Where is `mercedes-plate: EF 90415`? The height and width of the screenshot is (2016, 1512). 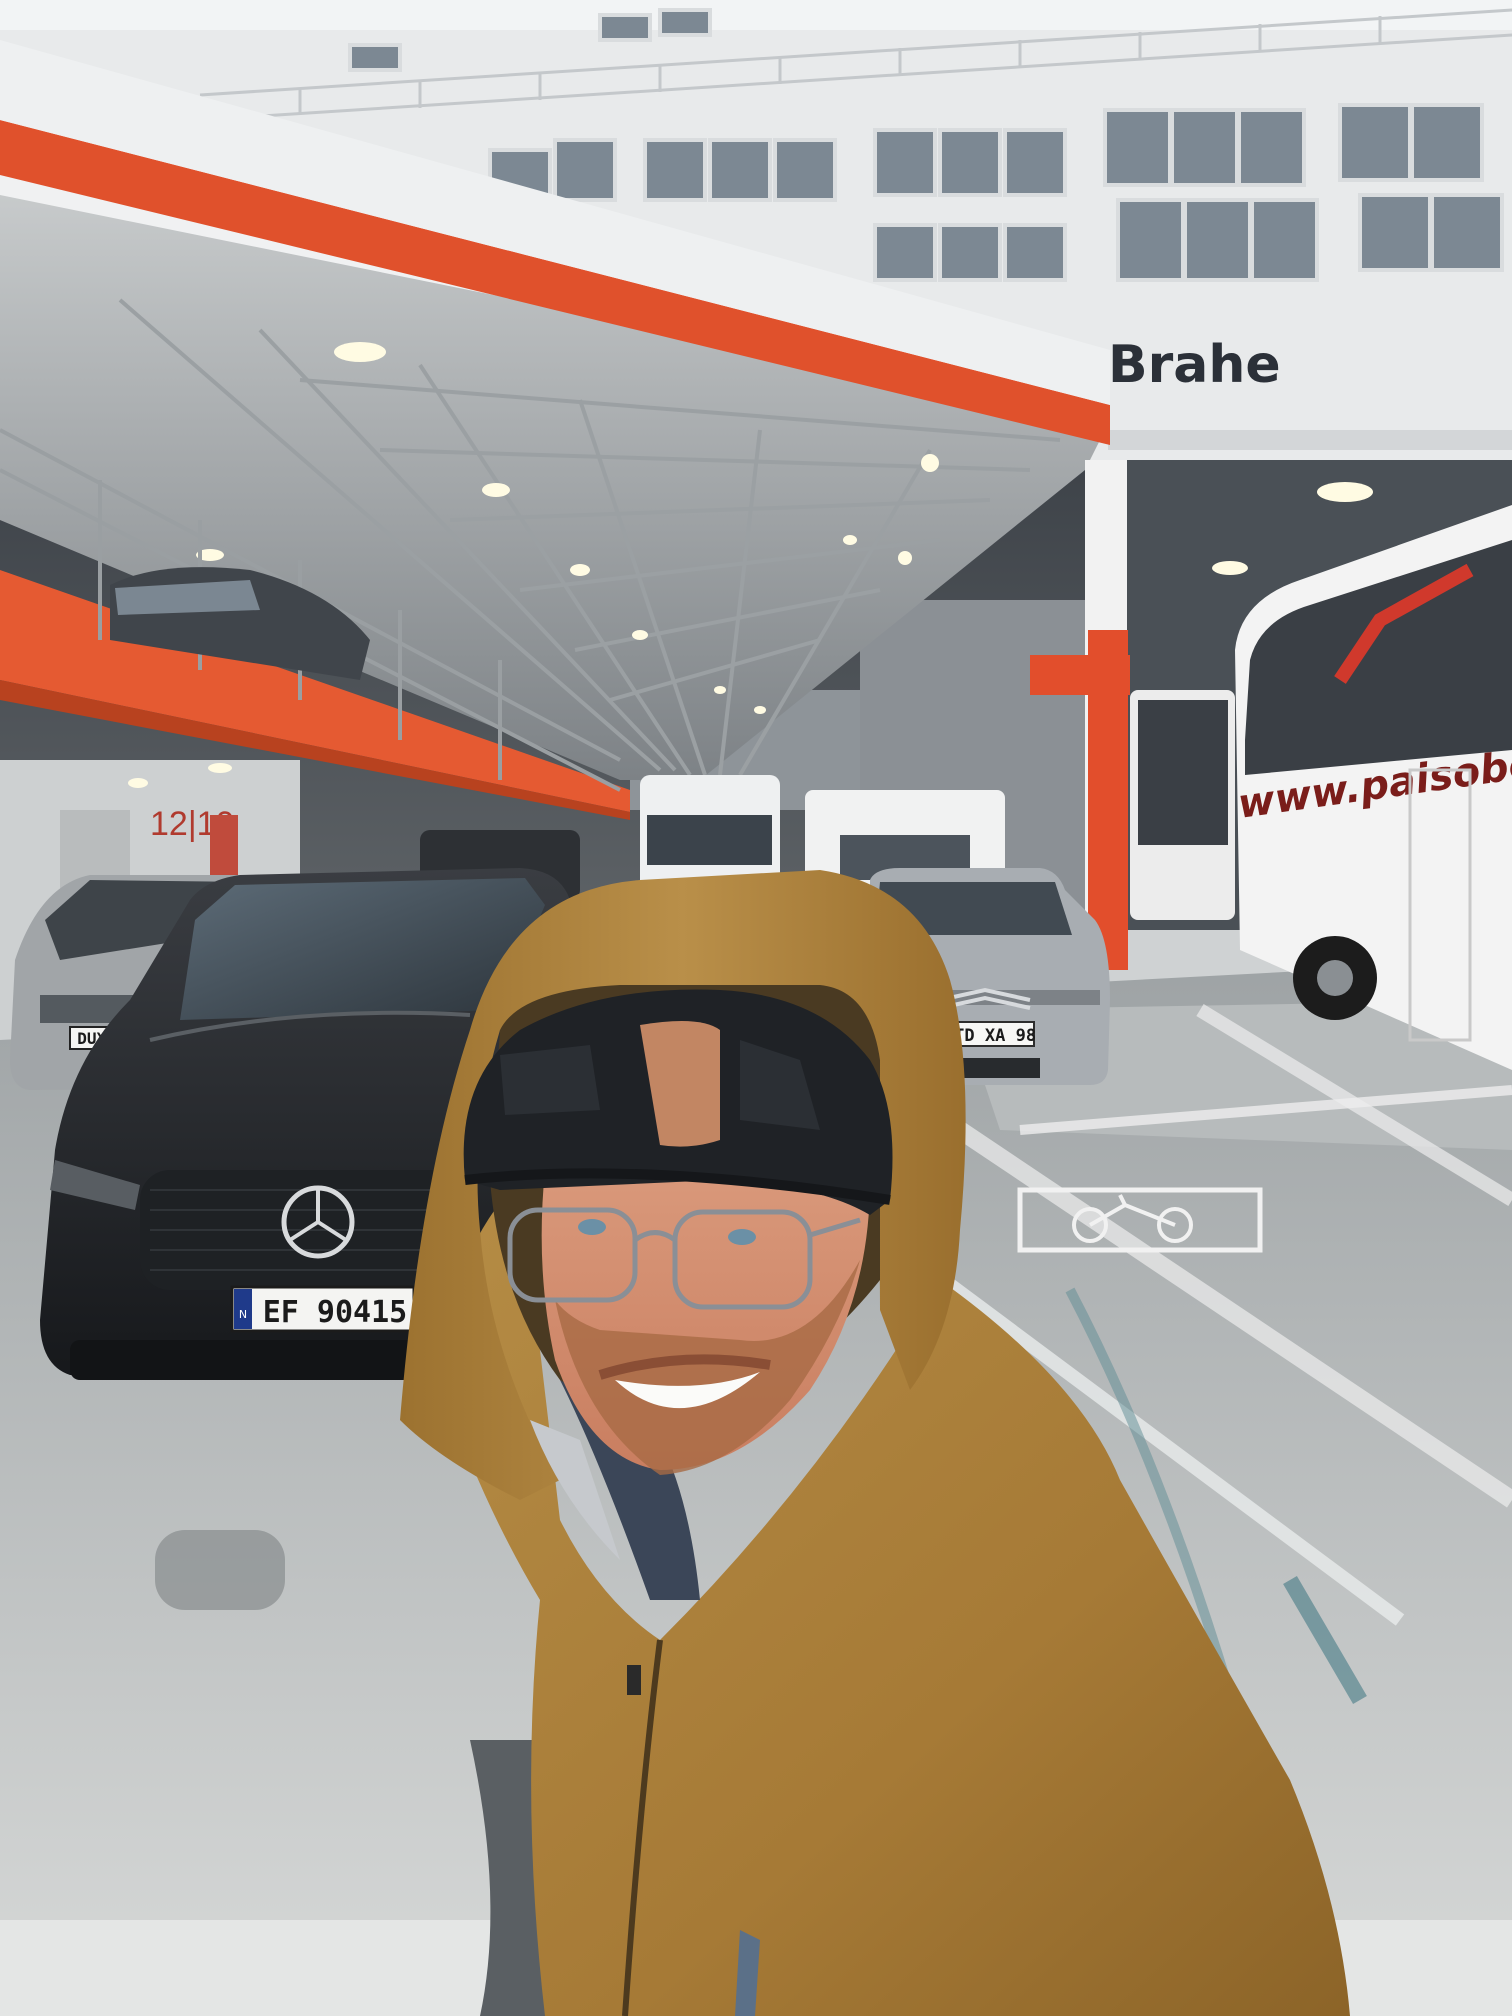 mercedes-plate: EF 90415 is located at coordinates (335, 1312).